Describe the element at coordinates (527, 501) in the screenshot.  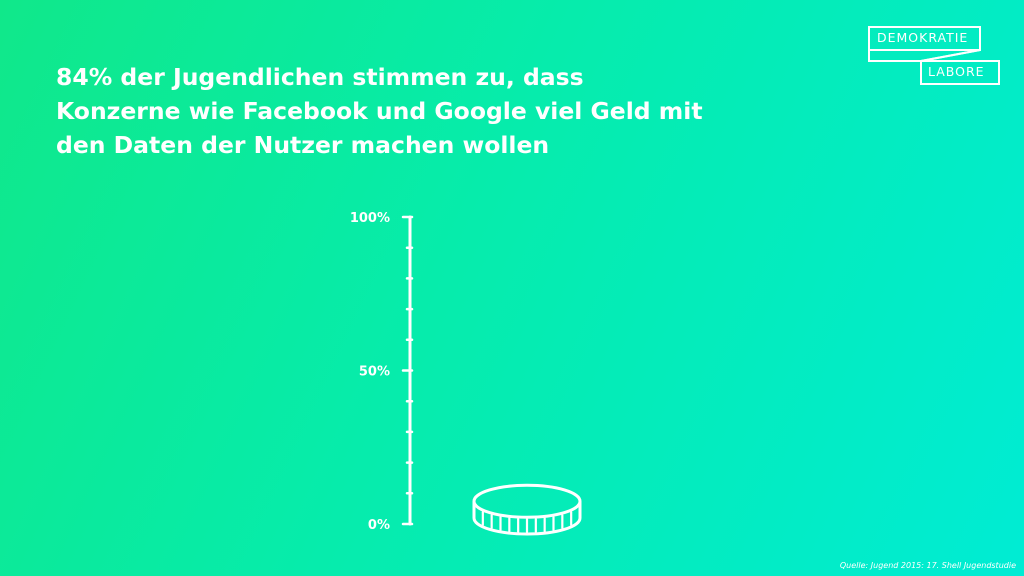
I see `coin-top-face` at that location.